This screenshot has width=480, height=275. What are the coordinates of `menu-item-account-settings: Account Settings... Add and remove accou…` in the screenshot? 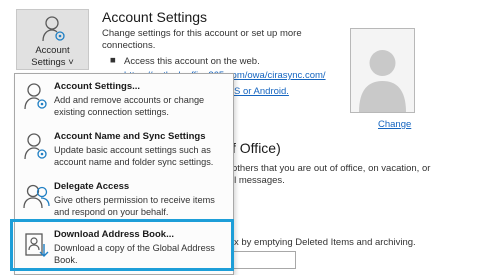 It's located at (124, 100).